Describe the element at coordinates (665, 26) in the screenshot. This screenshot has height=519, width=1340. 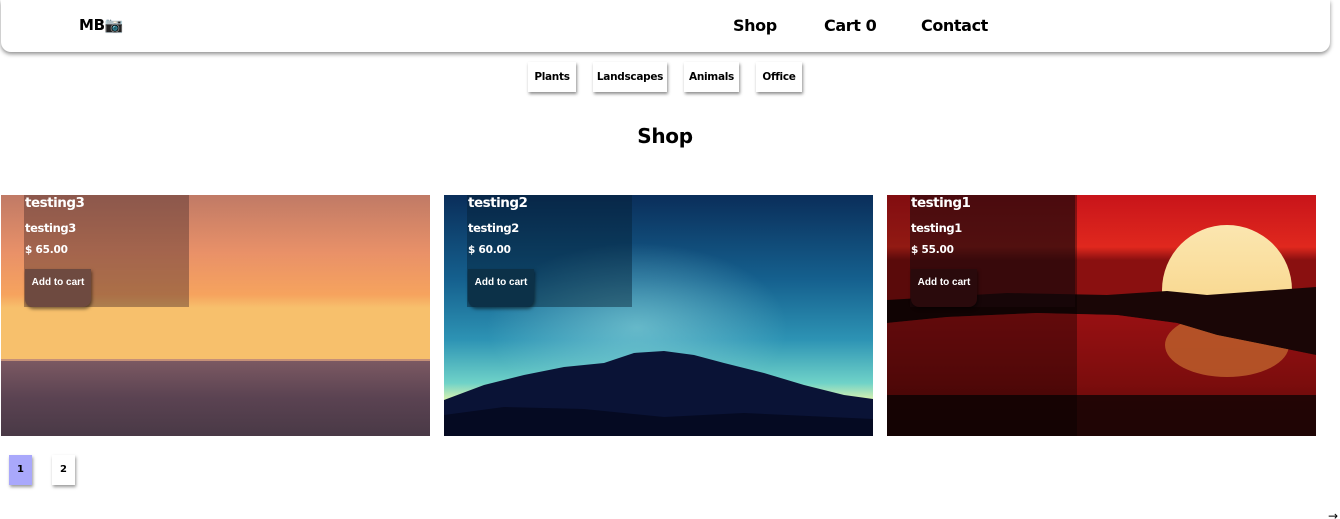
I see `navbar: MB📷 Shop Cart 0 Contact` at that location.